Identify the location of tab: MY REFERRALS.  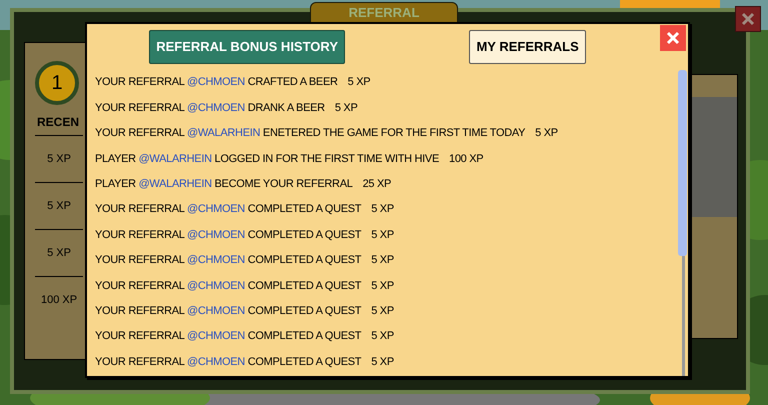
(527, 47).